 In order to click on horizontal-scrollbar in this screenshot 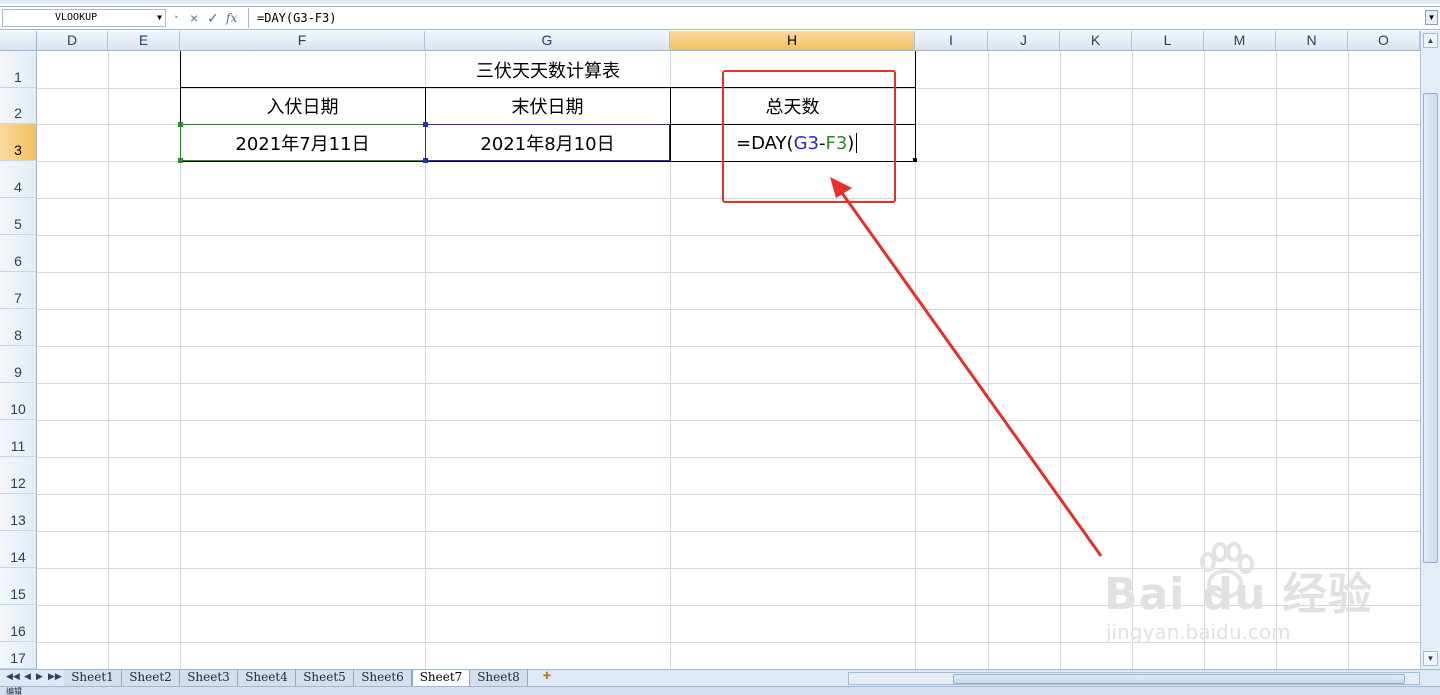, I will do `click(1134, 678)`.